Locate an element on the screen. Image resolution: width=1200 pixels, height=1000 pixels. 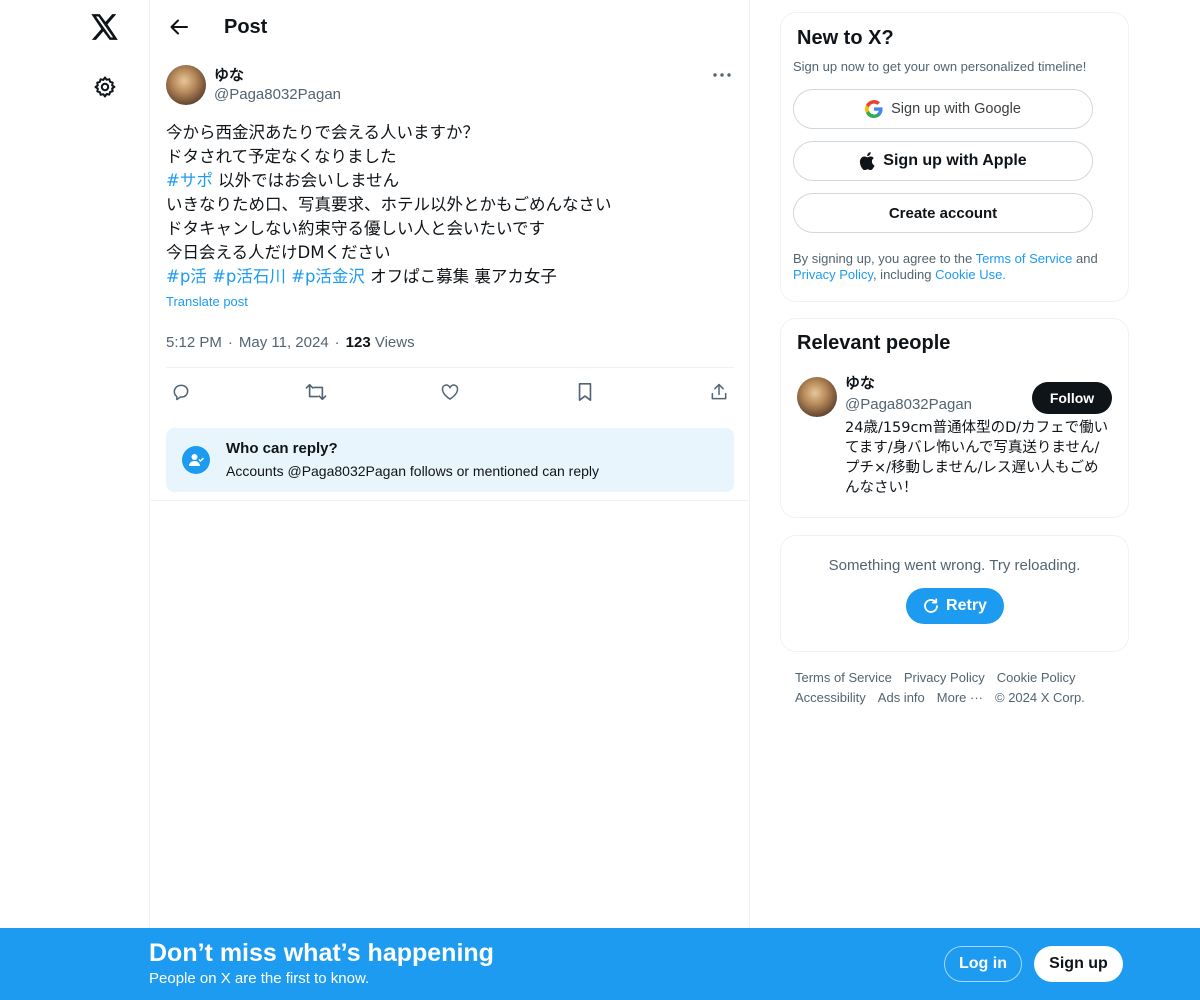
legal-text: and is located at coordinates (1085, 258).